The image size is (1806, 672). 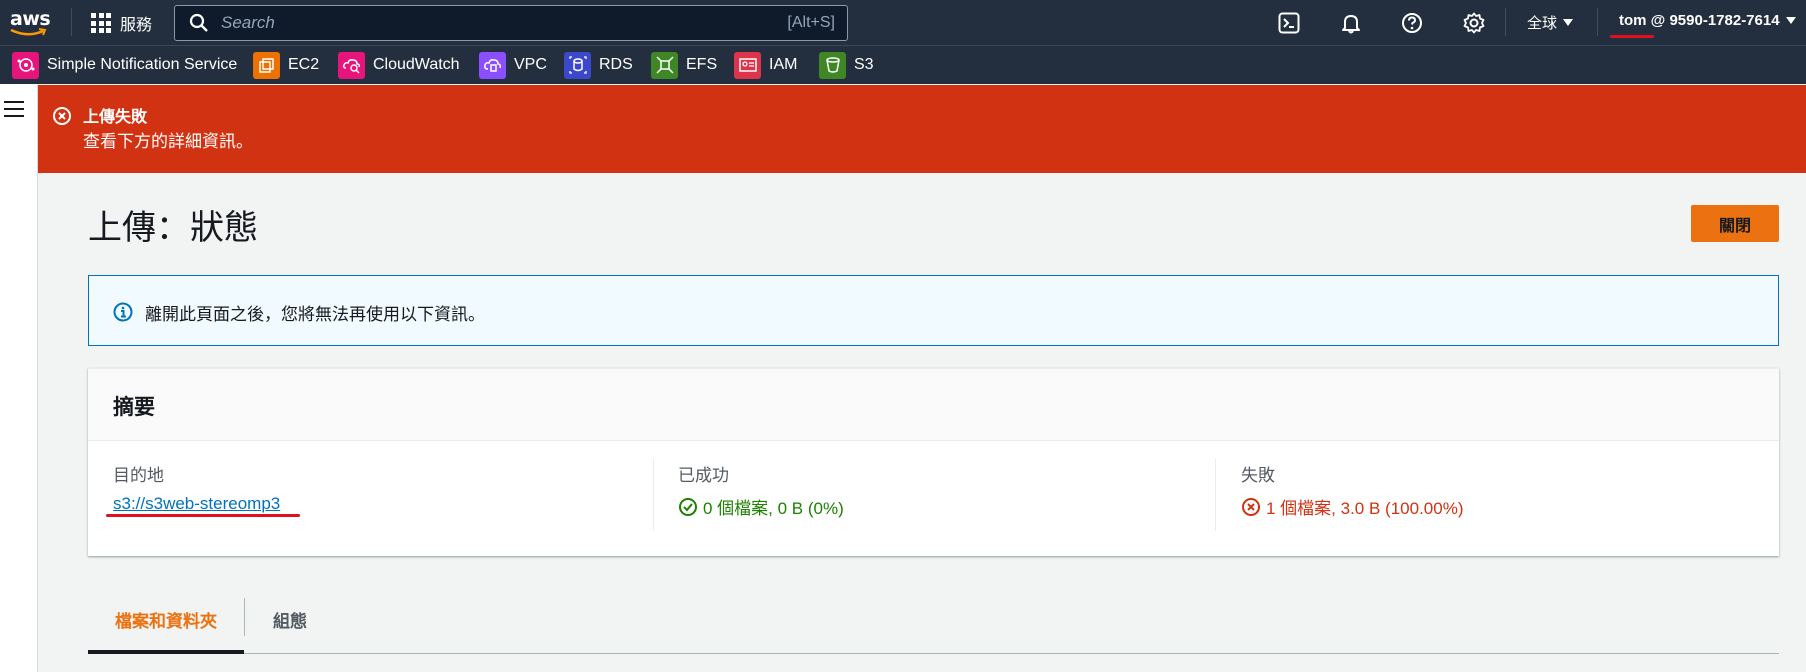 I want to click on favorite-s3: S3, so click(x=846, y=65).